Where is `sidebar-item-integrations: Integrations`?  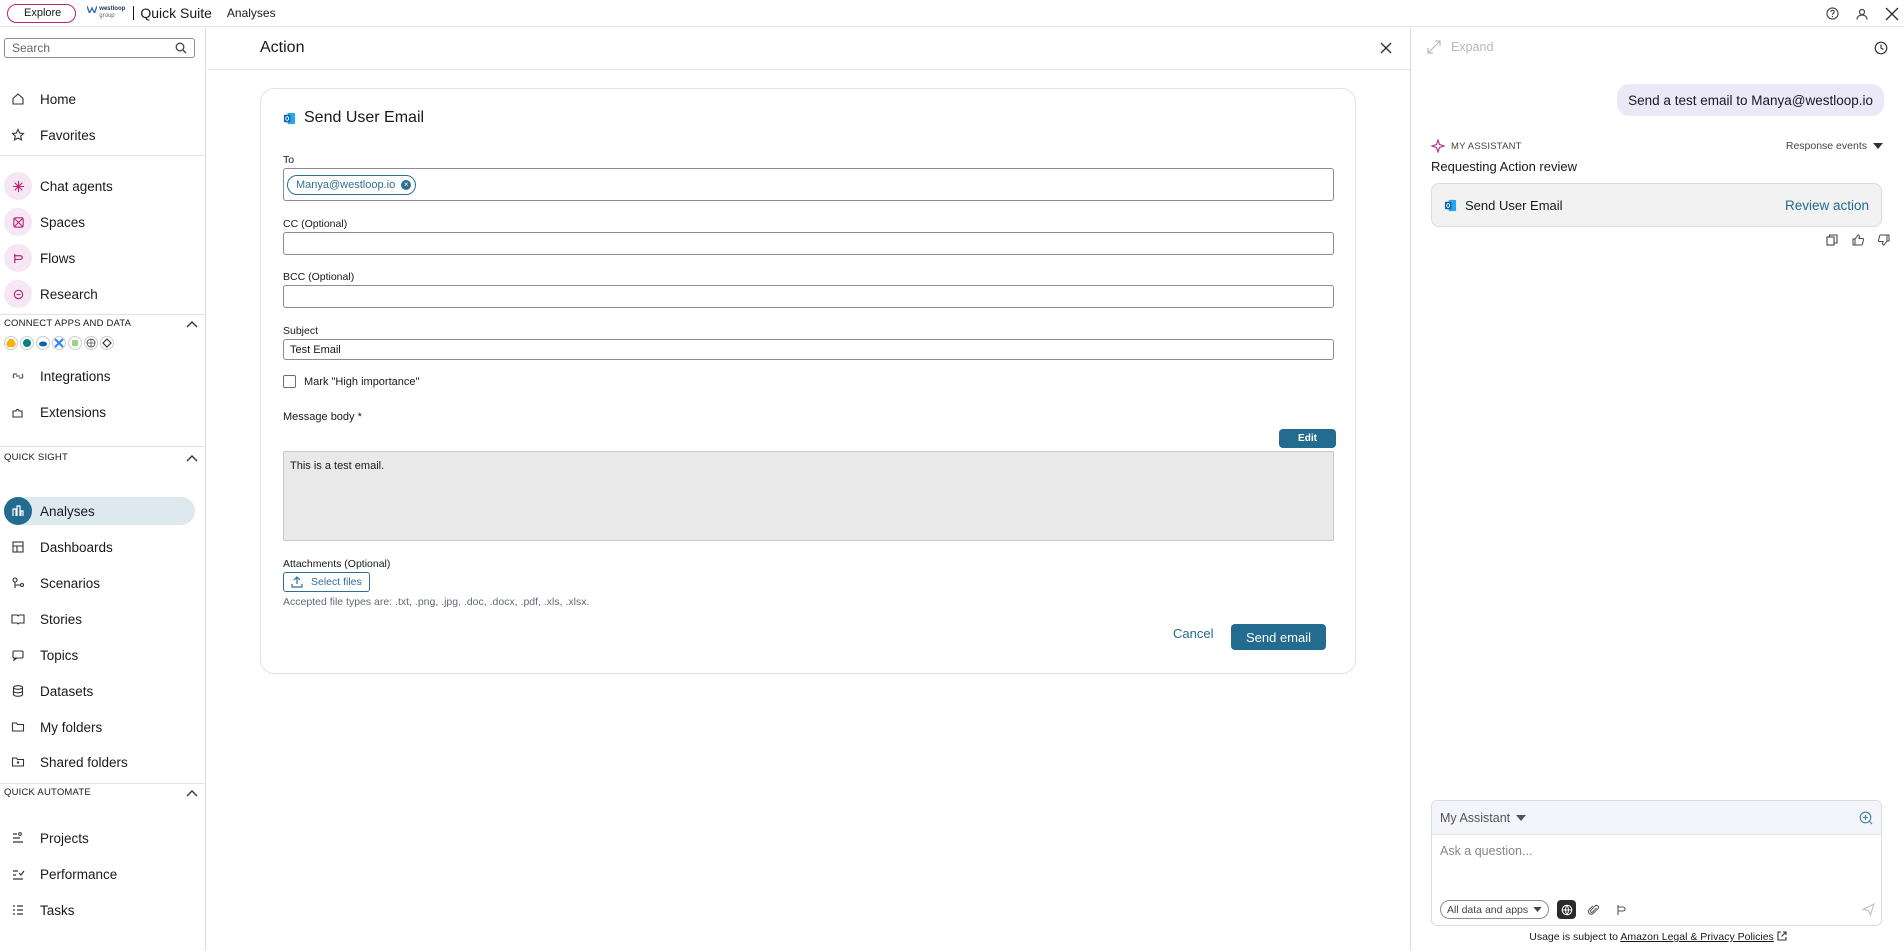 sidebar-item-integrations: Integrations is located at coordinates (99, 376).